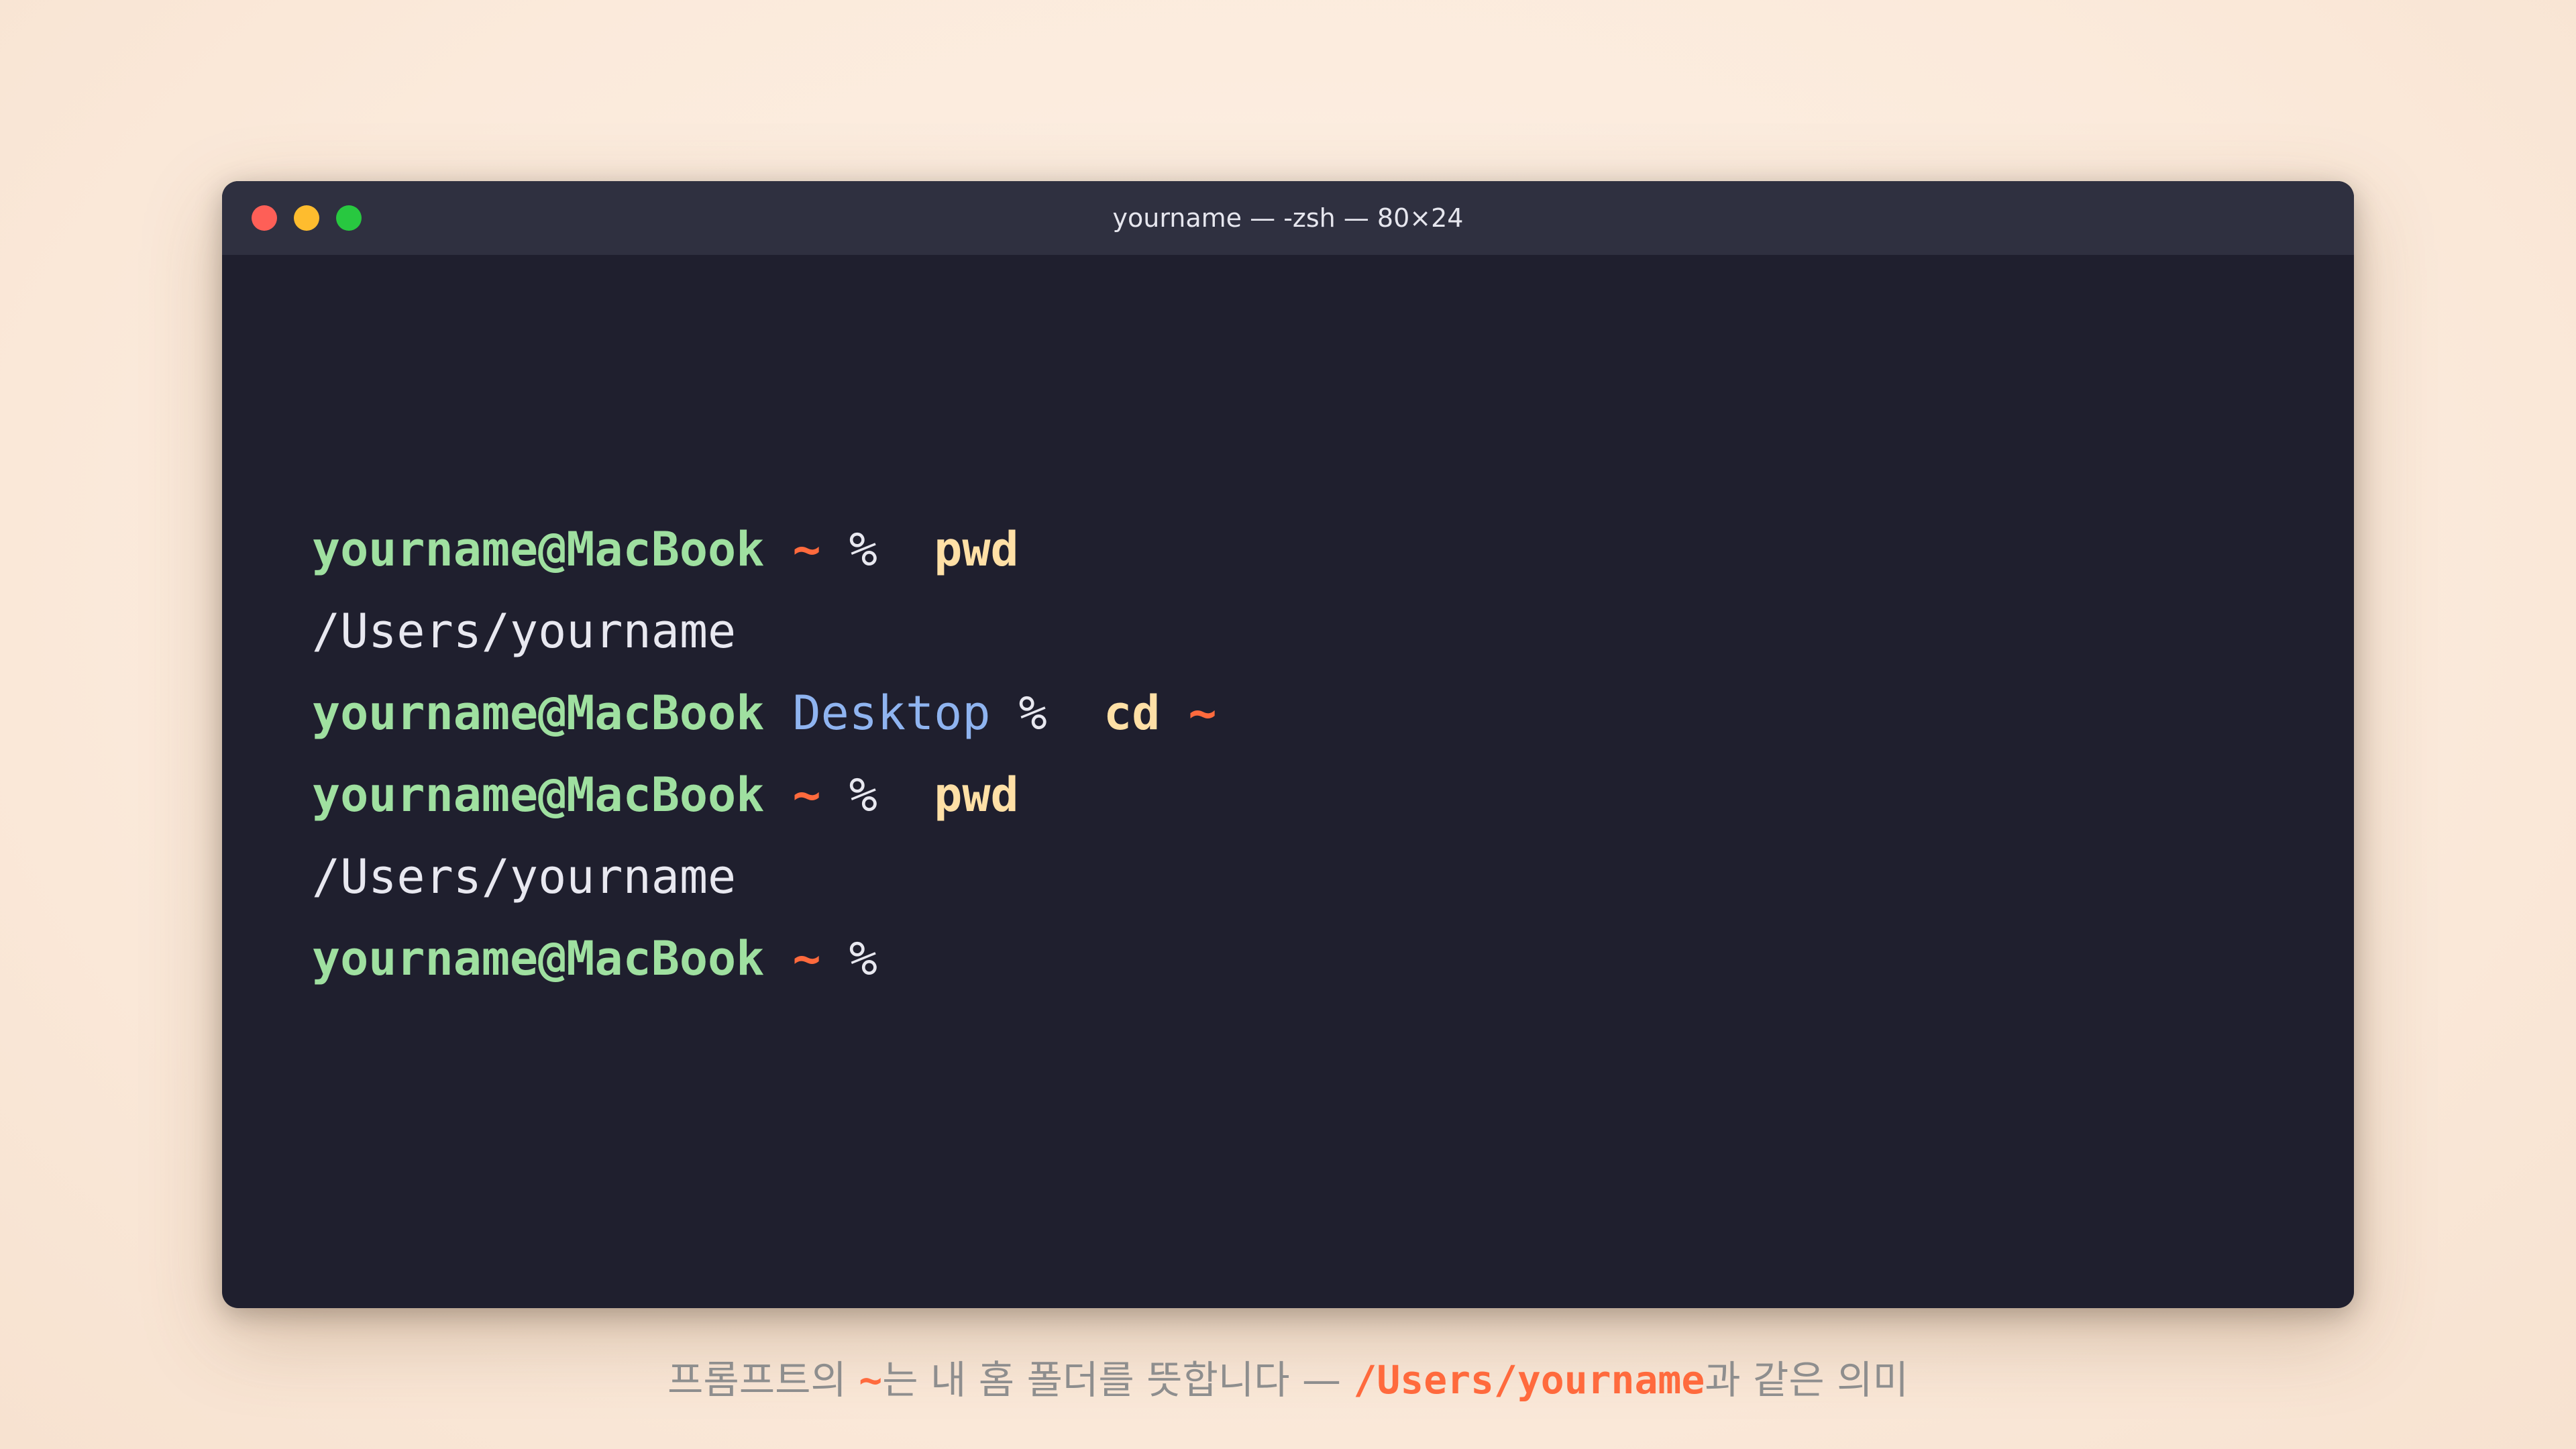 Image resolution: width=2576 pixels, height=1449 pixels. I want to click on caption-text: 과 같은 의미, so click(1807, 1380).